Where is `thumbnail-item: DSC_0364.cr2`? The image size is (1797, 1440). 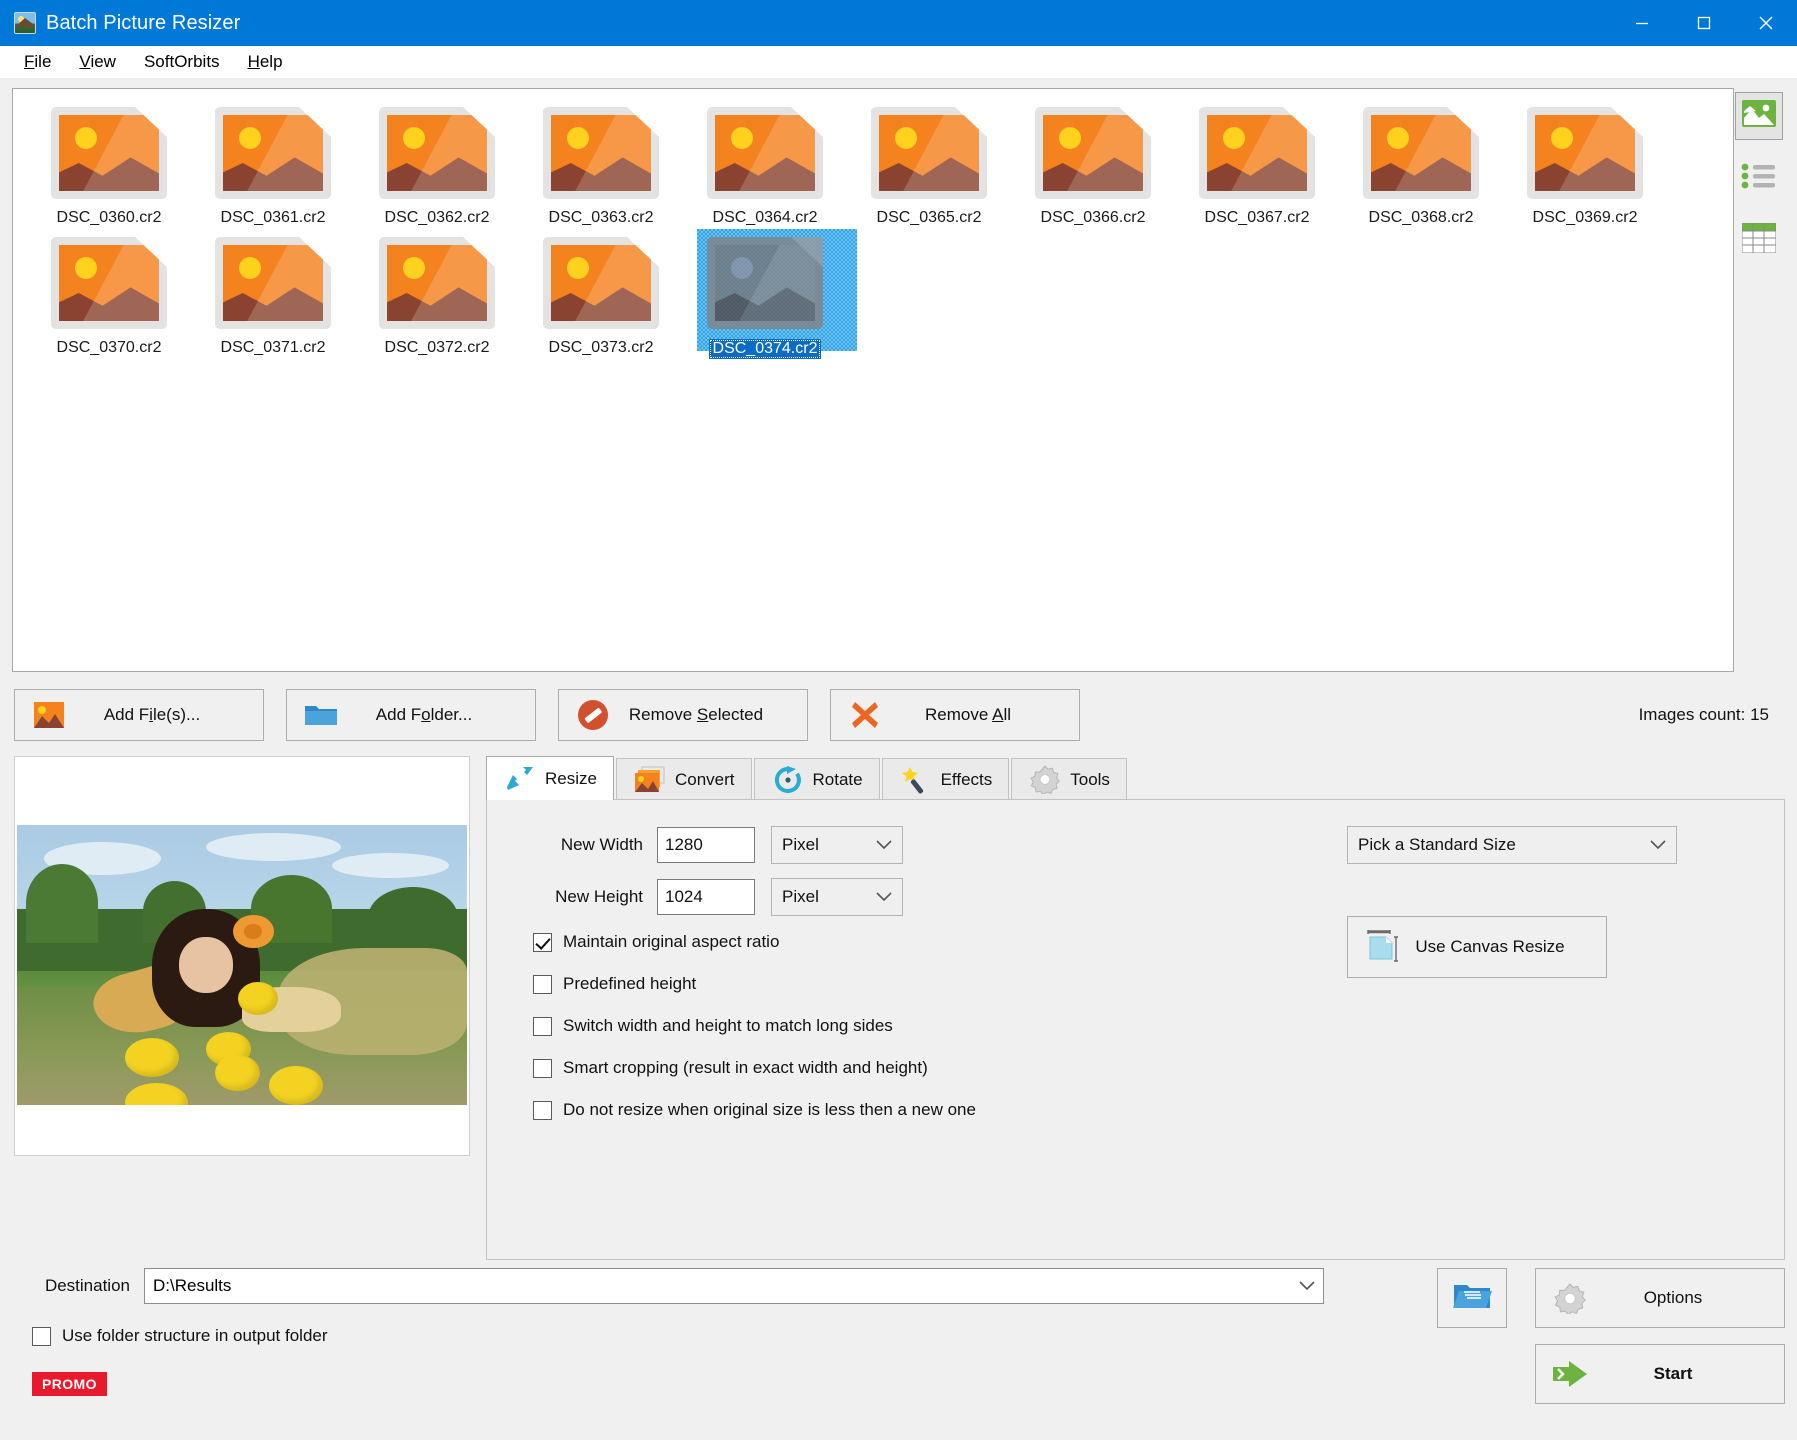 thumbnail-item: DSC_0364.cr2 is located at coordinates (765, 164).